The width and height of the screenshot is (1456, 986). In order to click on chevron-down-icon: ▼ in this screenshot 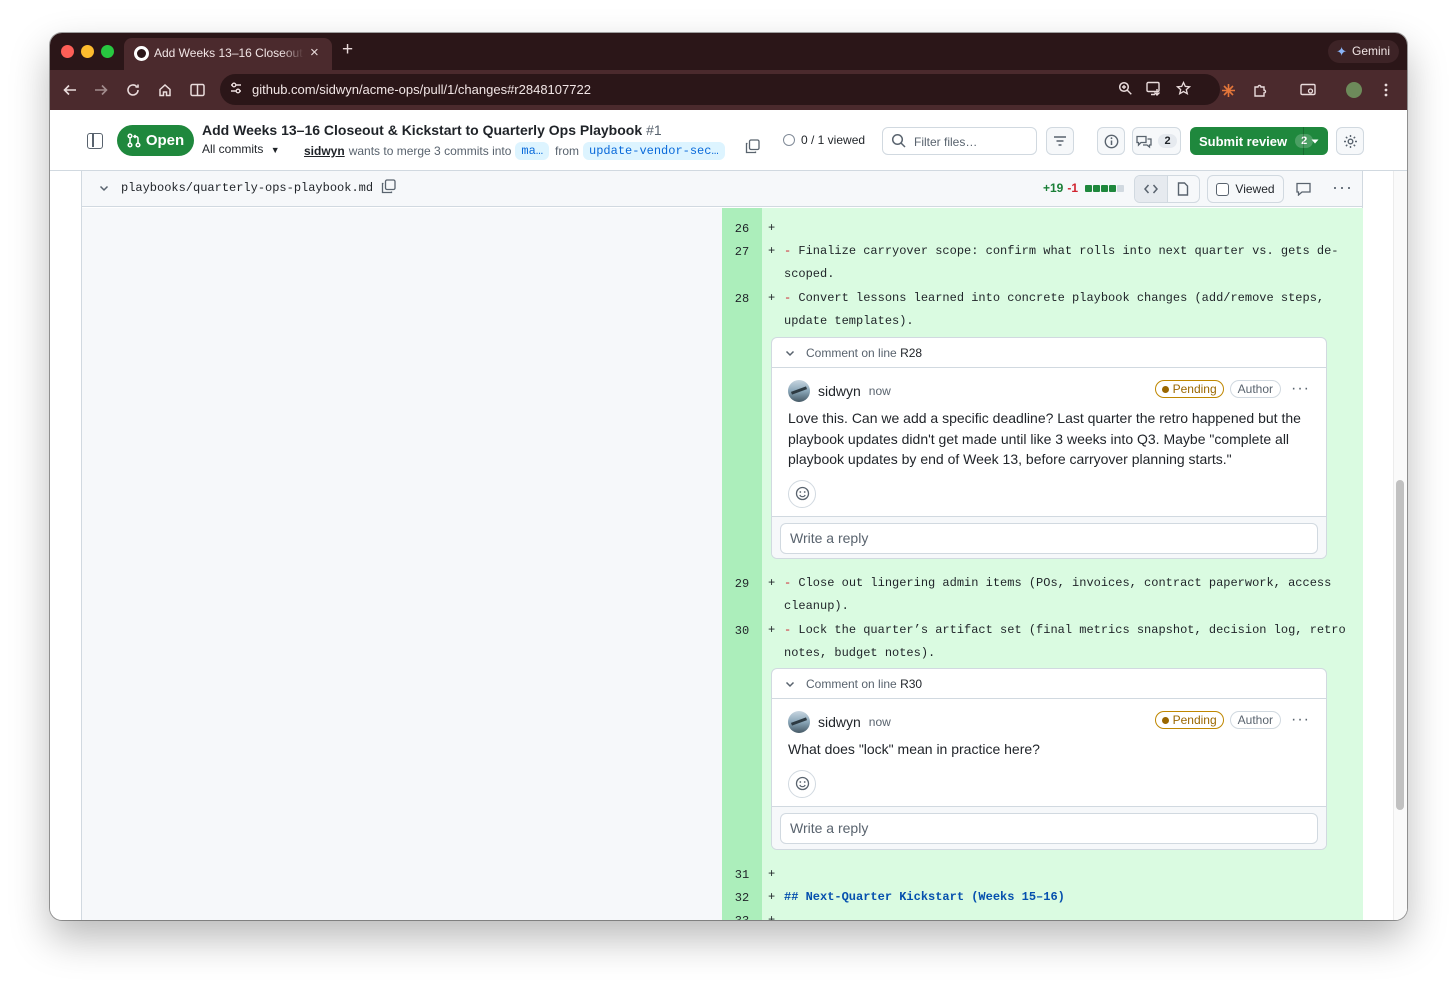, I will do `click(275, 150)`.